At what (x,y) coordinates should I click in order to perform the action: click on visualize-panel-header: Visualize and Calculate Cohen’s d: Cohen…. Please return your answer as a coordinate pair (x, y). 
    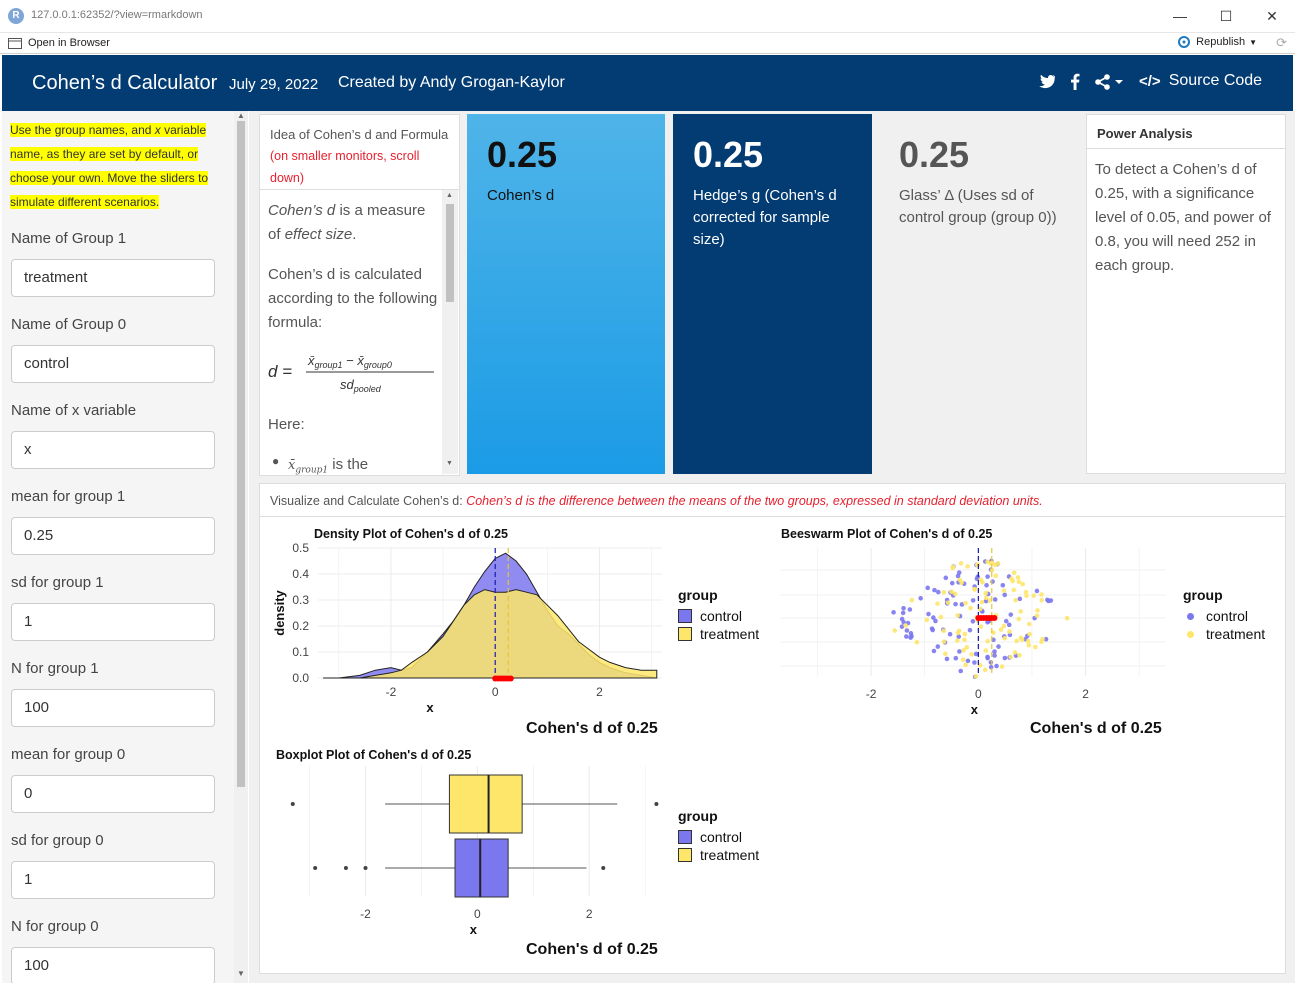
    Looking at the image, I should click on (772, 500).